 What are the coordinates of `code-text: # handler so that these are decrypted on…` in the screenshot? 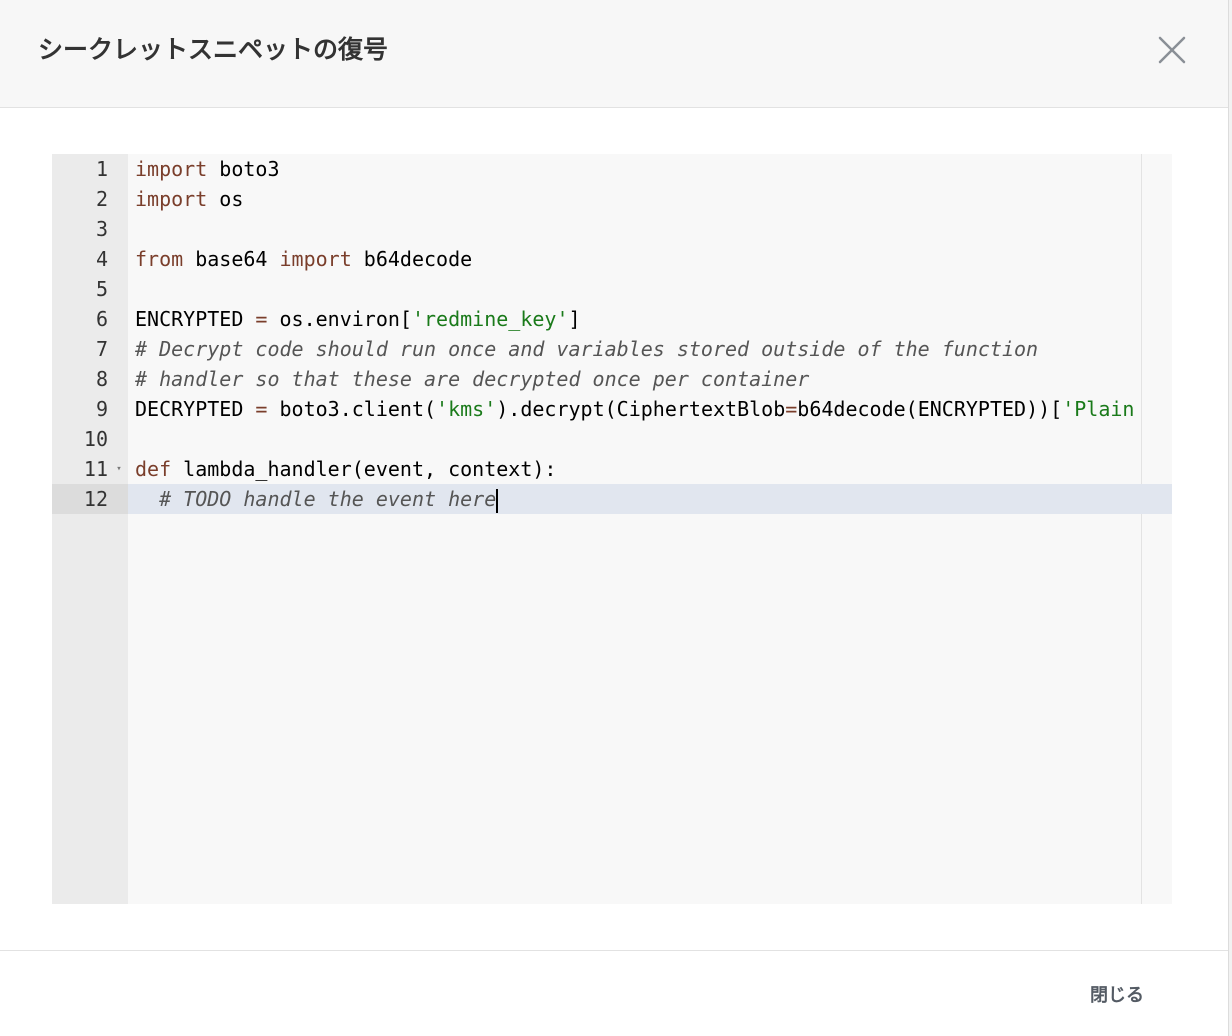 It's located at (472, 379).